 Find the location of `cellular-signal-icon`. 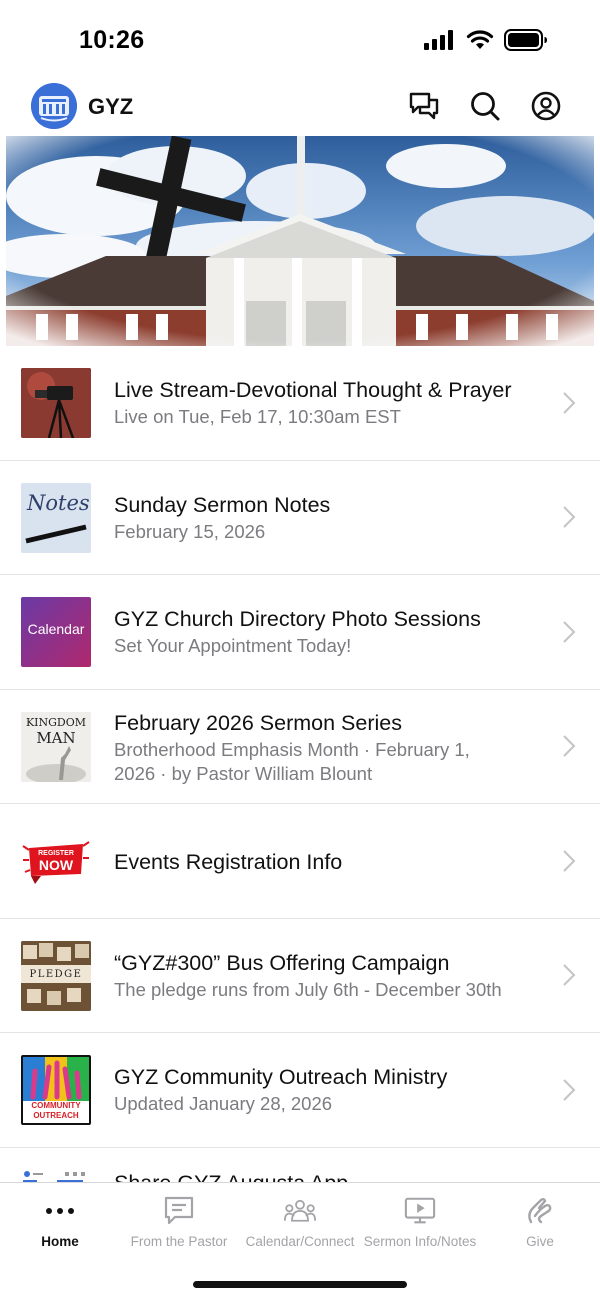

cellular-signal-icon is located at coordinates (438, 40).